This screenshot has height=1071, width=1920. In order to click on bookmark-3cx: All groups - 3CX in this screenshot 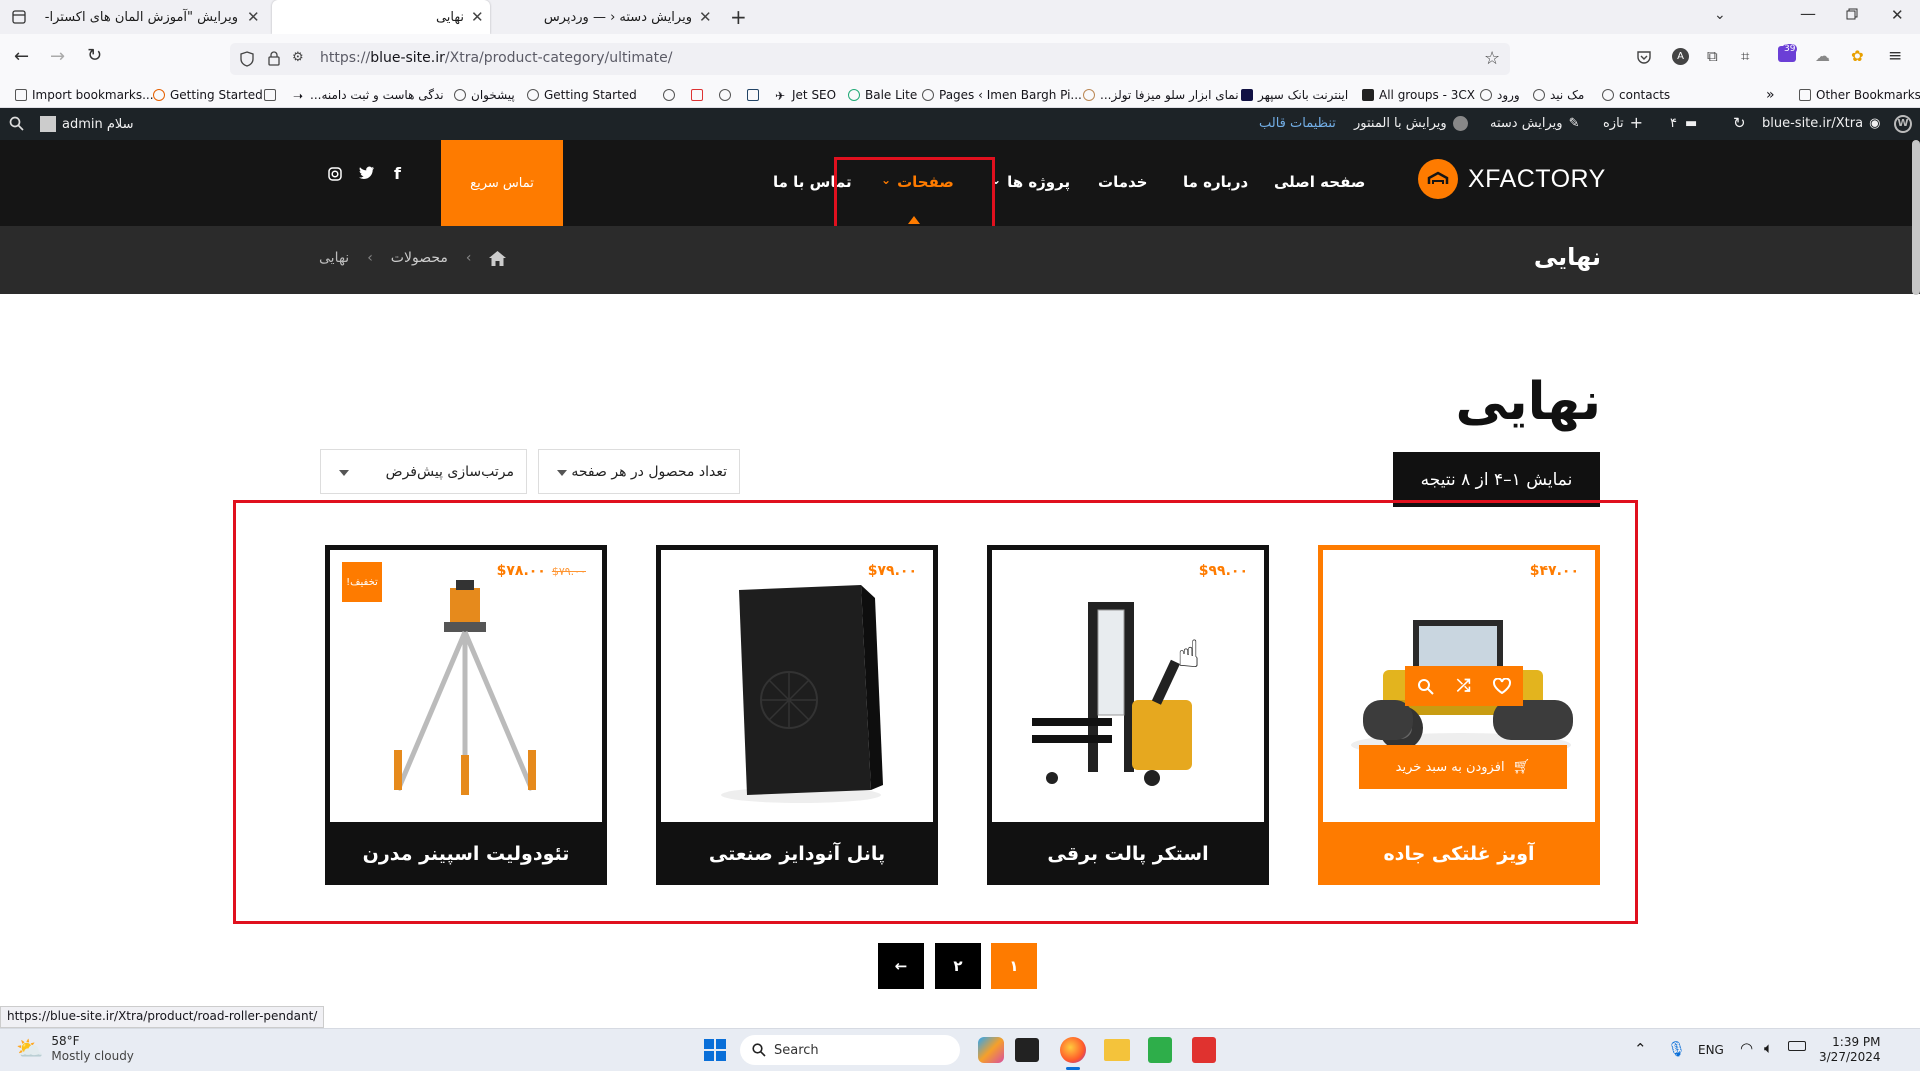, I will do `click(1416, 95)`.